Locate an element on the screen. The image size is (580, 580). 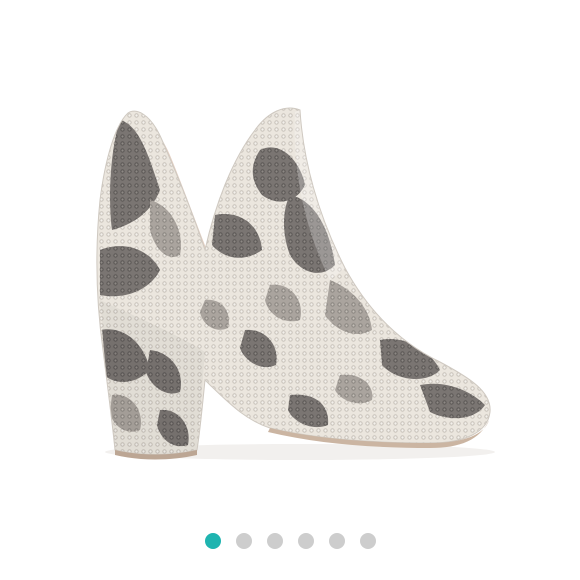
carousel-dot-active is located at coordinates (212, 541).